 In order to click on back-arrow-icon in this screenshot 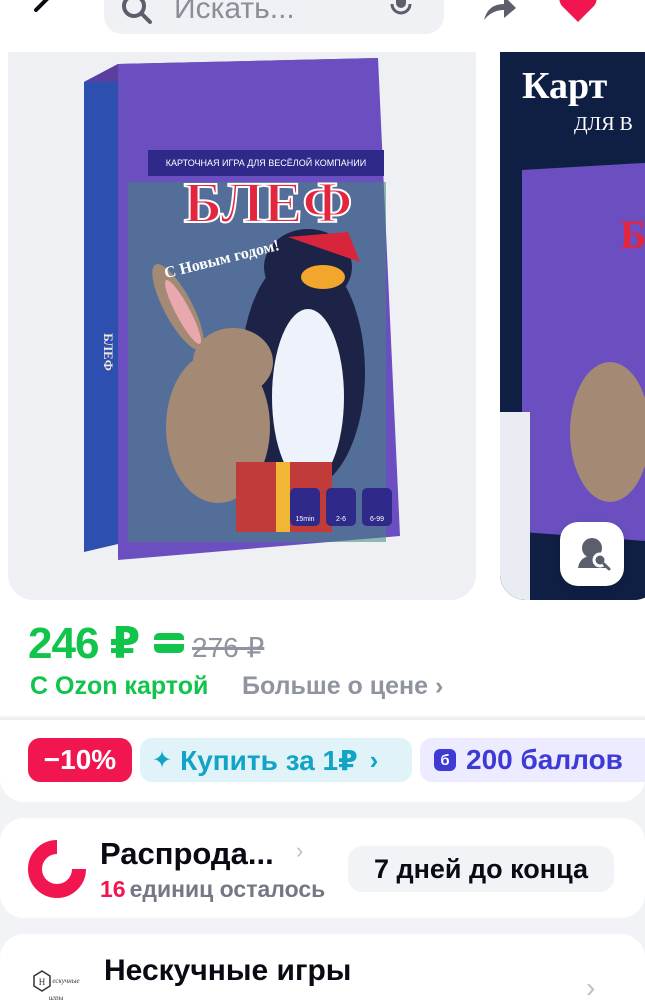, I will do `click(45, 16)`.